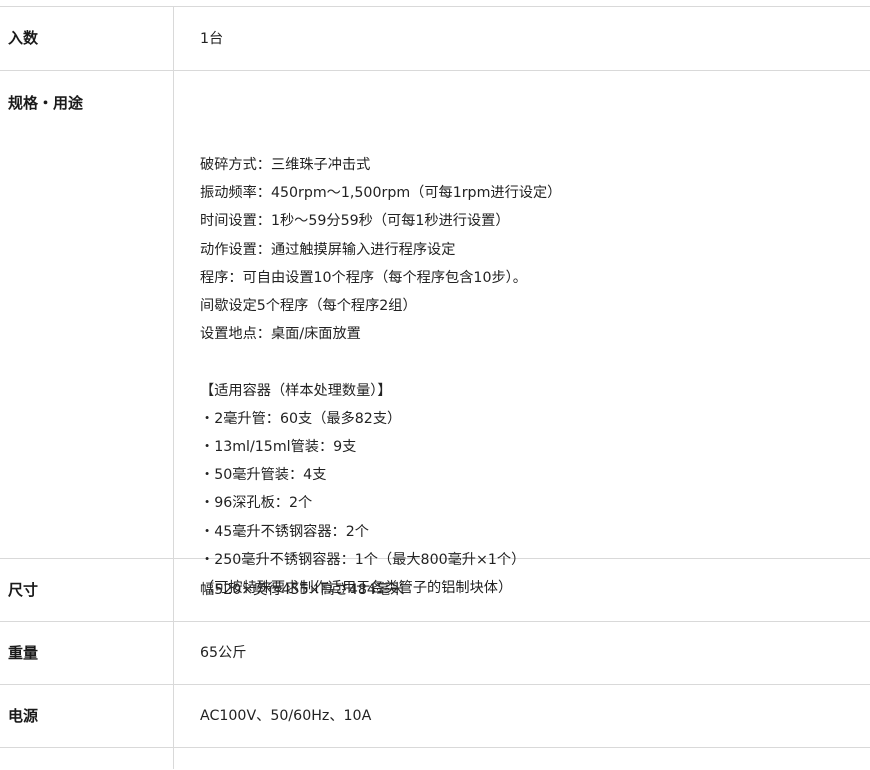 The width and height of the screenshot is (870, 770). I want to click on spec-value-line: 程序：可自由设置10个程序（每个程序包含10步）。, so click(363, 277).